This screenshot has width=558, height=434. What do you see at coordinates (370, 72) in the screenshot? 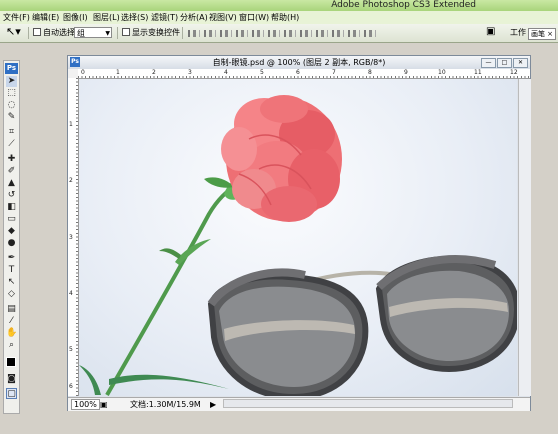
I see `ruler-label: 8` at bounding box center [370, 72].